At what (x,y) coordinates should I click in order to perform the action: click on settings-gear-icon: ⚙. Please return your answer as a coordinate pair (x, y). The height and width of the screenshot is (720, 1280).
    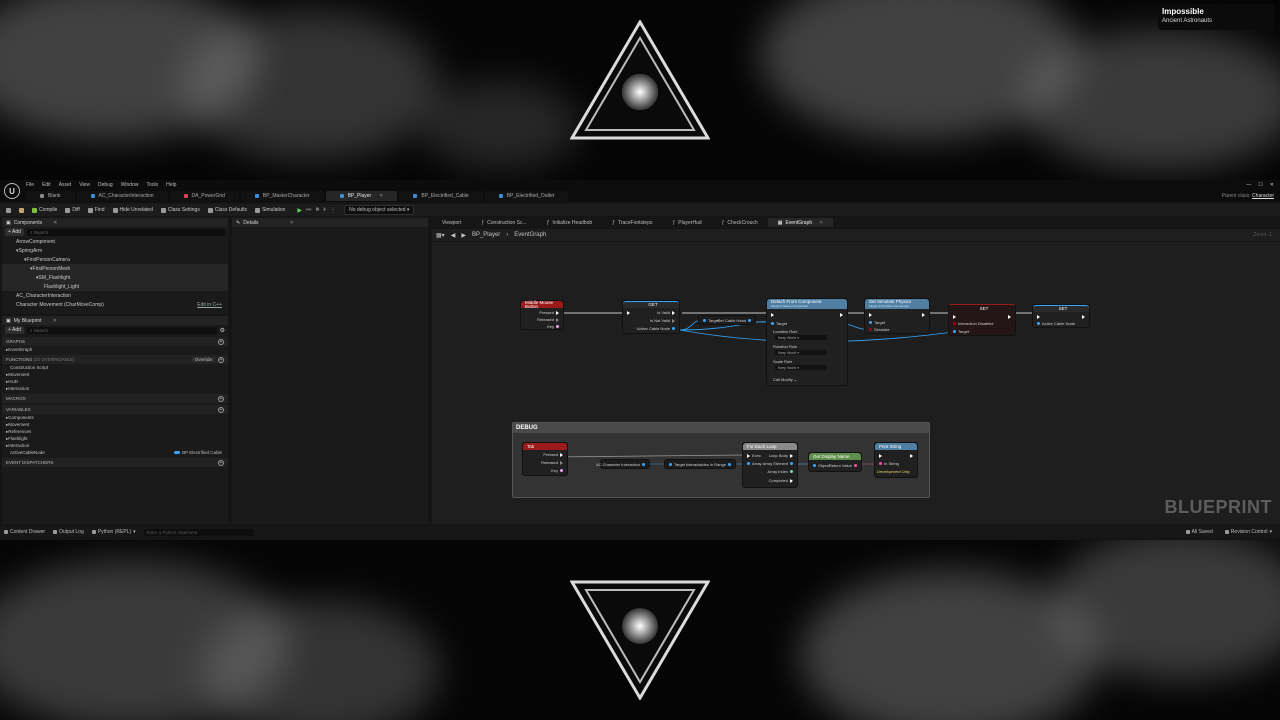
    Looking at the image, I should click on (222, 330).